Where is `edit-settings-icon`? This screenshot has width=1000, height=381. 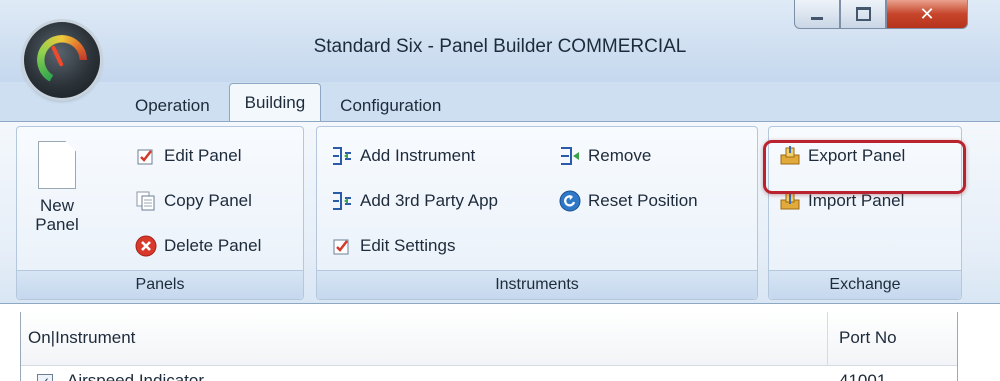
edit-settings-icon is located at coordinates (342, 246).